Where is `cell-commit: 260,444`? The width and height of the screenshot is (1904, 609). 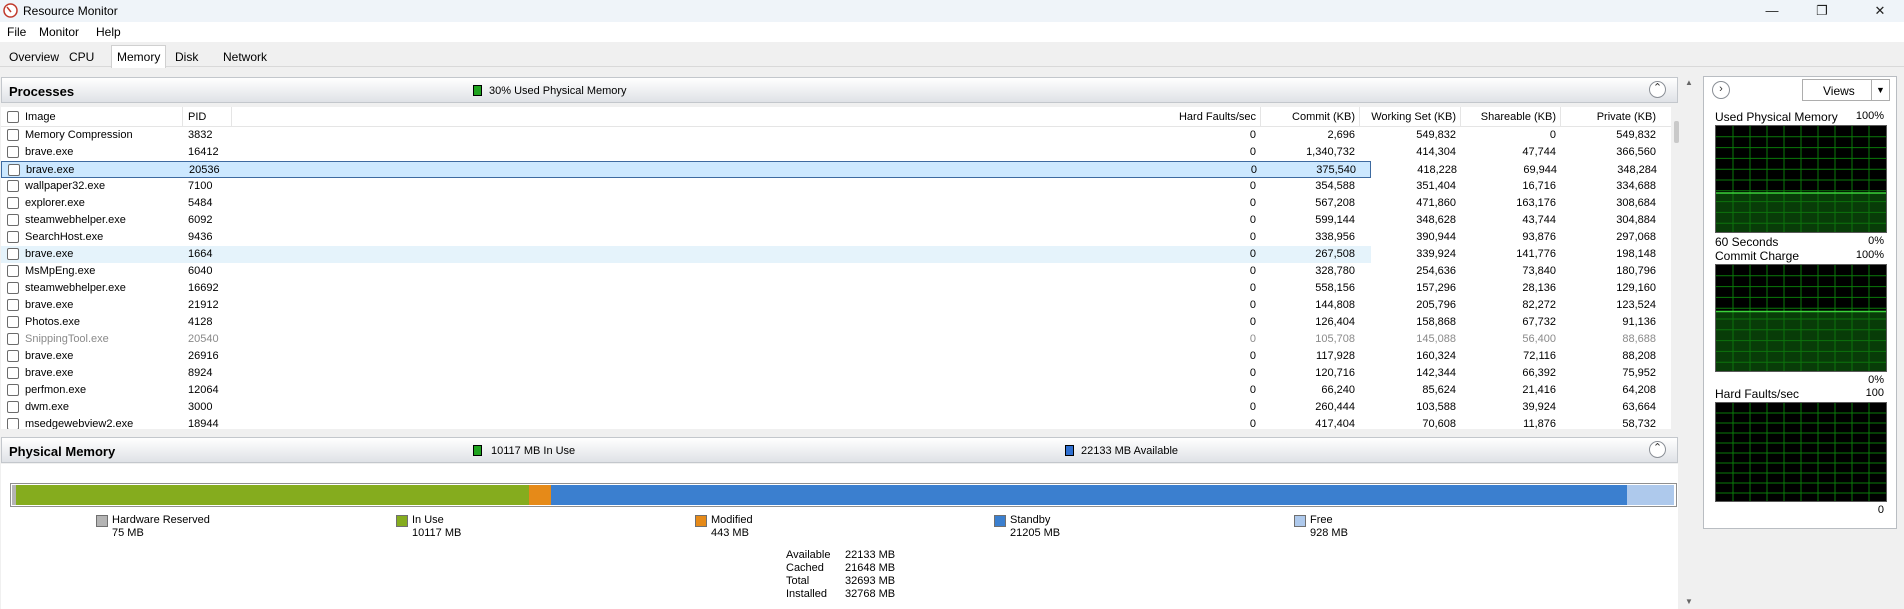 cell-commit: 260,444 is located at coordinates (1335, 407).